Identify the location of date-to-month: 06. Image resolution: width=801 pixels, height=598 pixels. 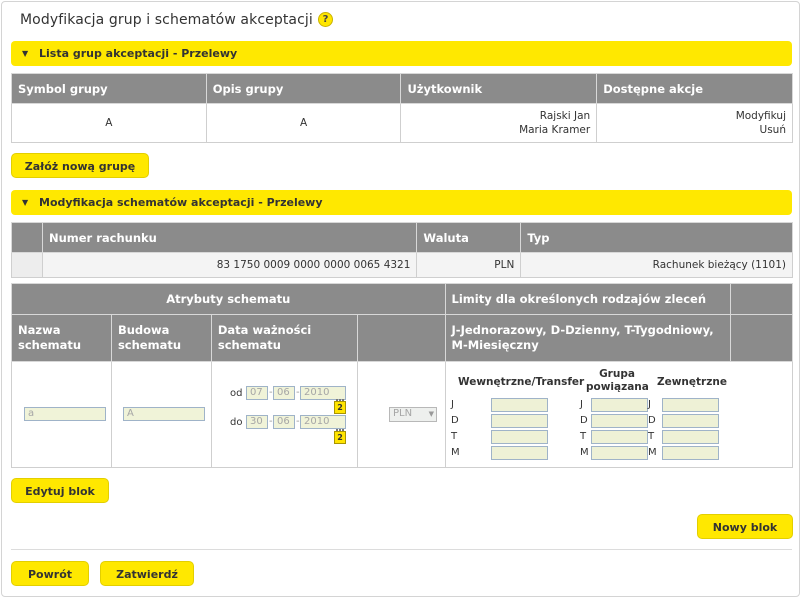
(284, 422).